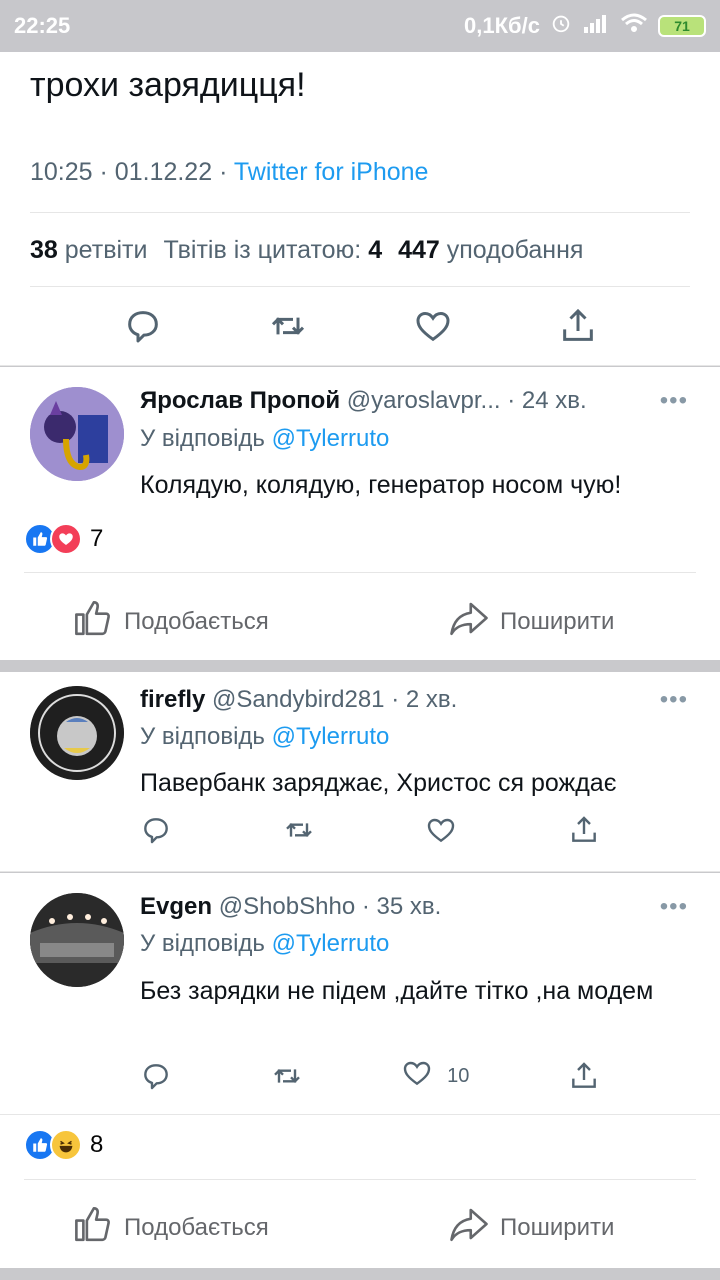  Describe the element at coordinates (240, 400) in the screenshot. I see `author-name: Ярослав Пропой` at that location.